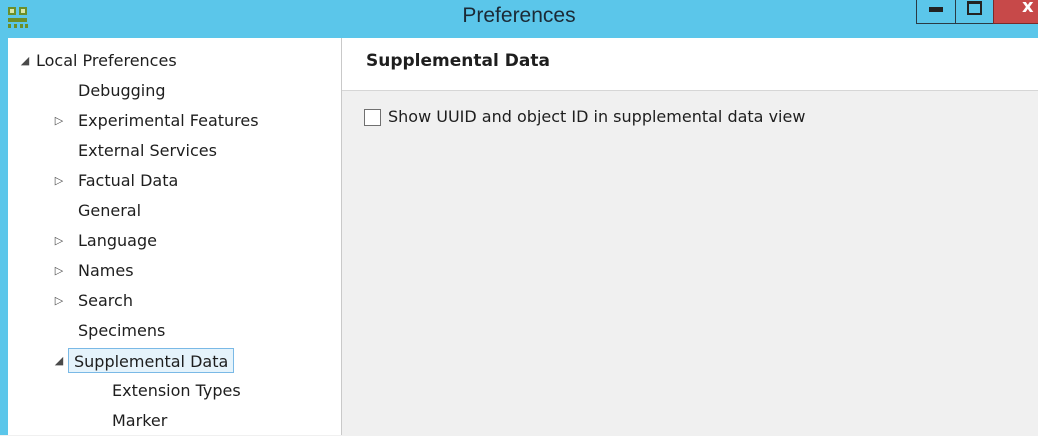  Describe the element at coordinates (458, 61) in the screenshot. I see `page-title: Supplemental Data` at that location.